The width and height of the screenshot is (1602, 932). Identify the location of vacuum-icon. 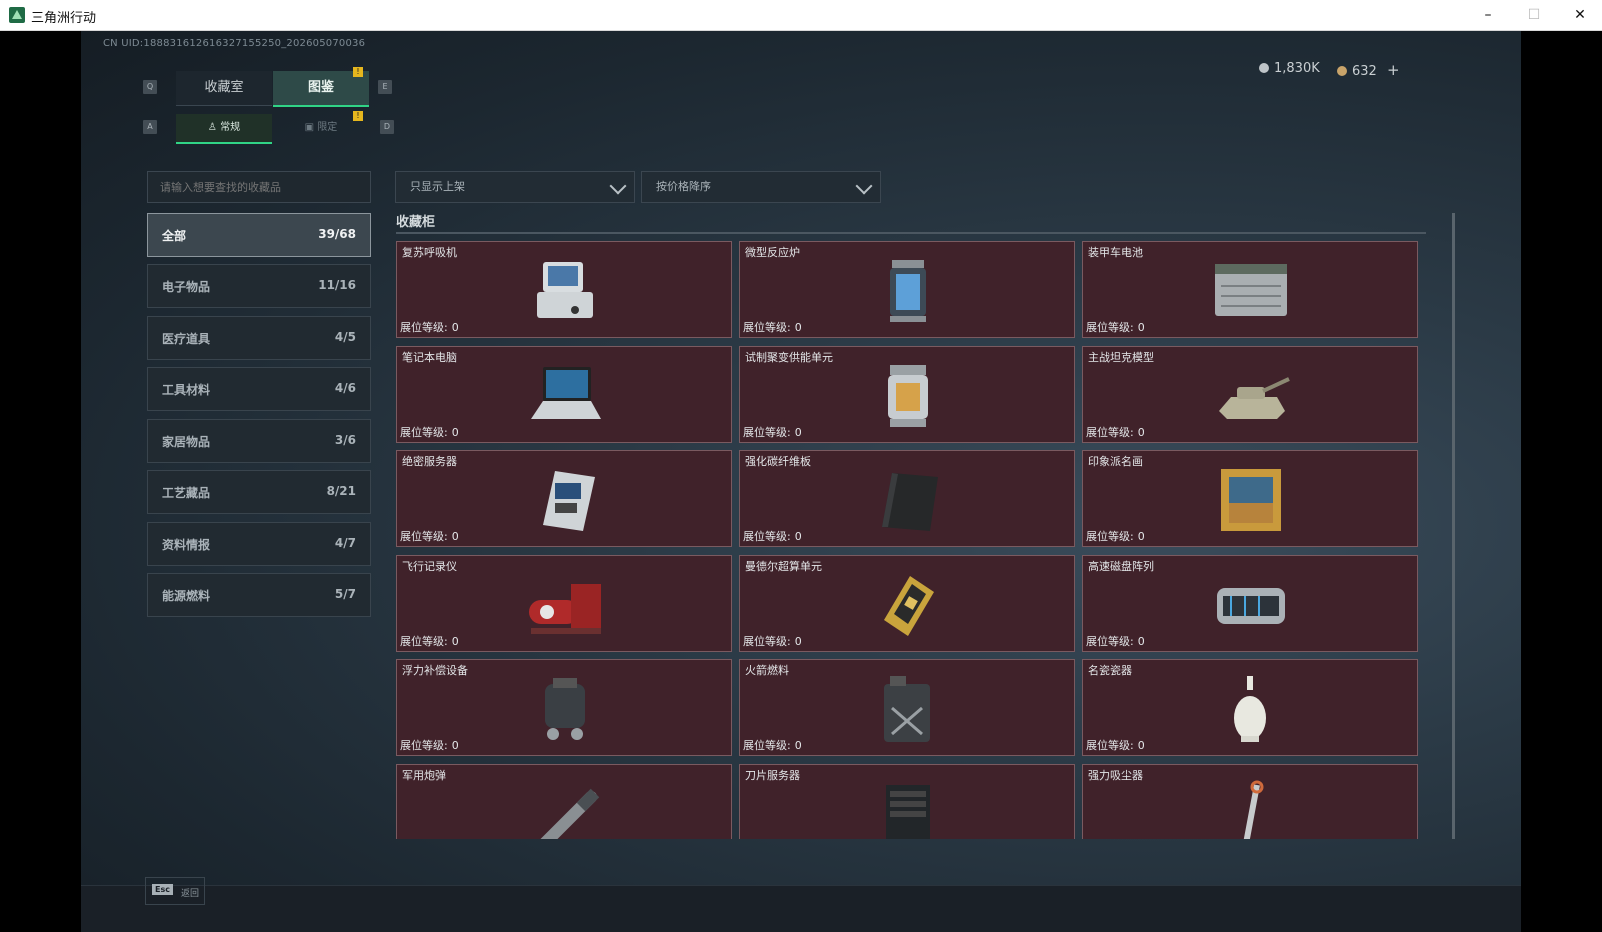
(1253, 809).